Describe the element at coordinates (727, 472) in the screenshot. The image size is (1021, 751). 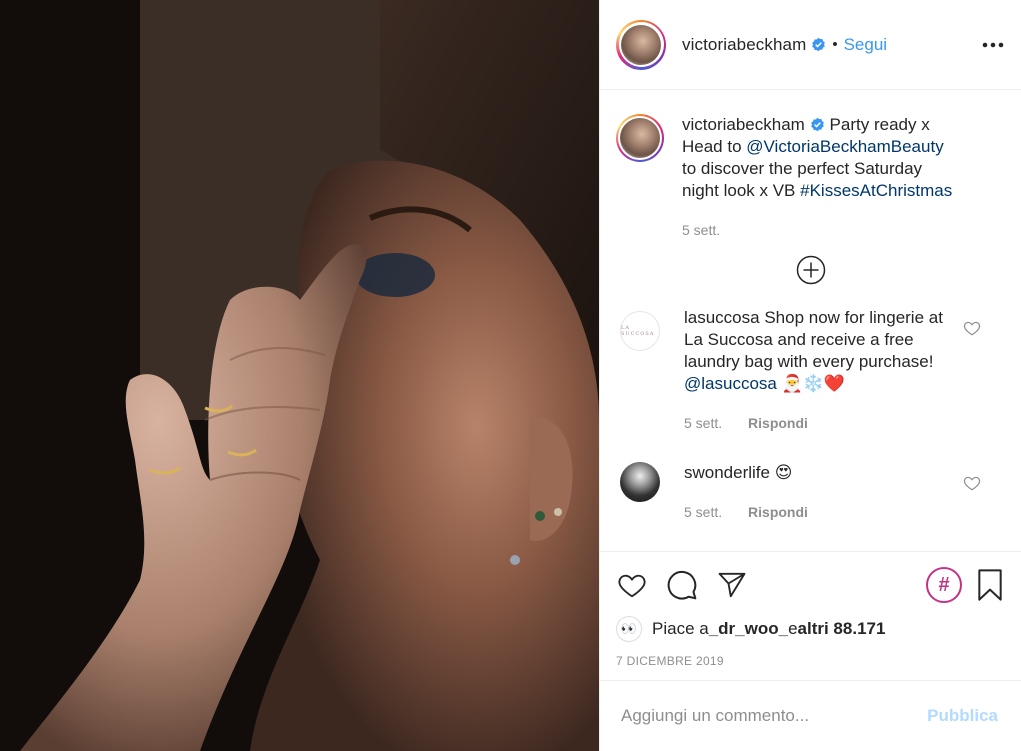
I see `comment-username: swonderlife` at that location.